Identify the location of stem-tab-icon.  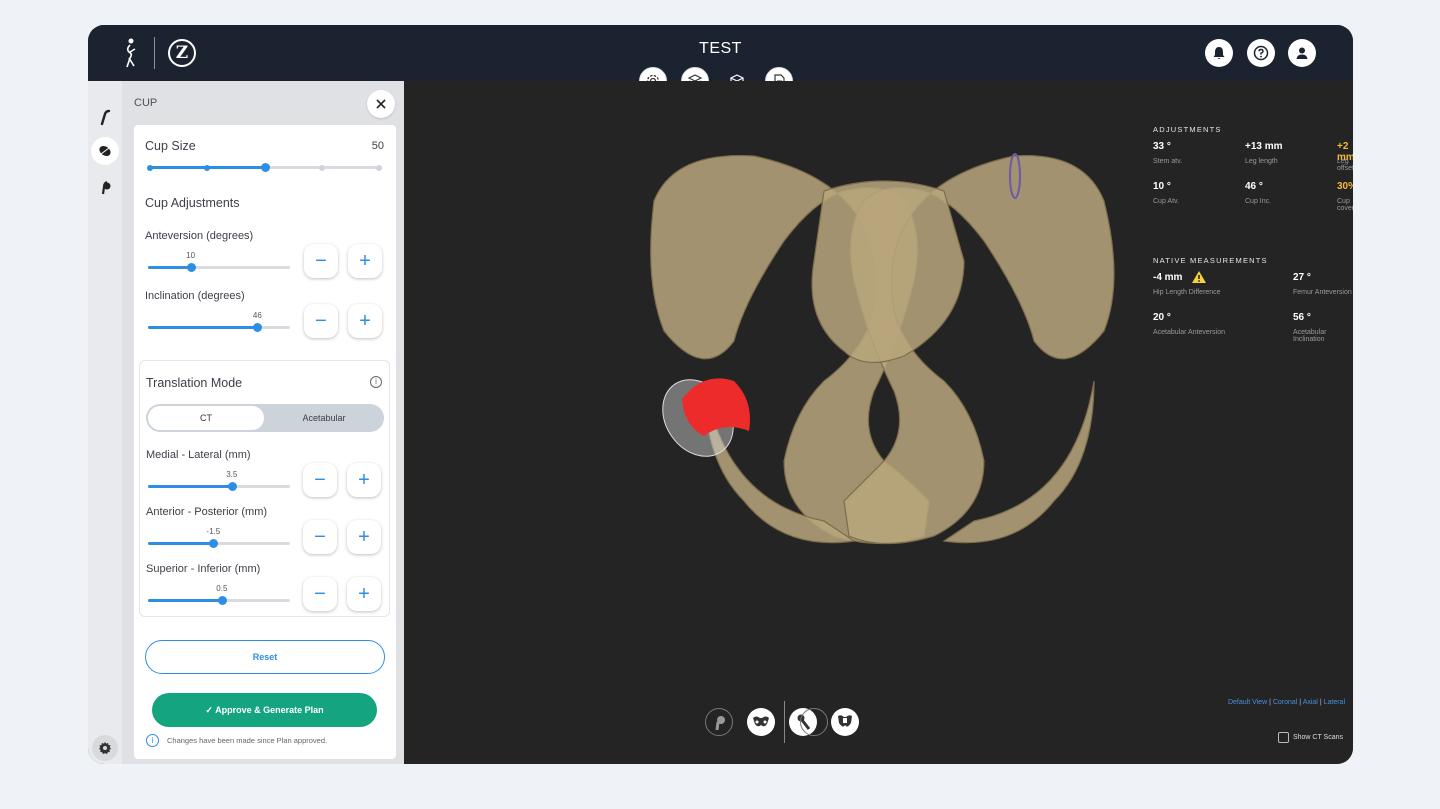
(105, 187).